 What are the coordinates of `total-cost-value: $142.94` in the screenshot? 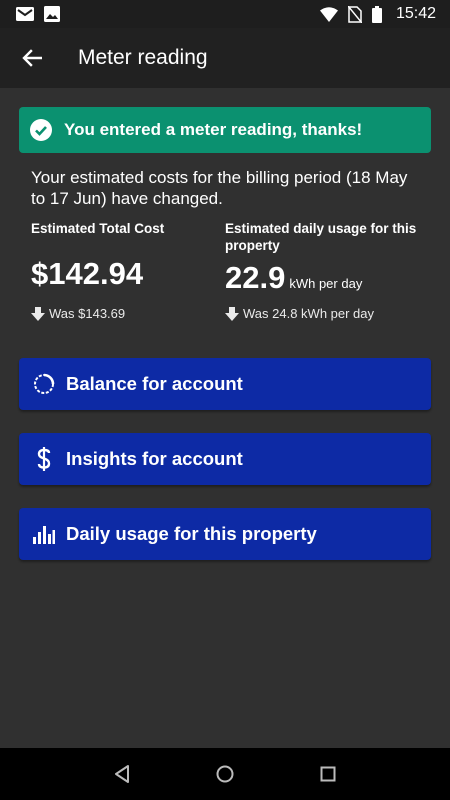 It's located at (87, 273).